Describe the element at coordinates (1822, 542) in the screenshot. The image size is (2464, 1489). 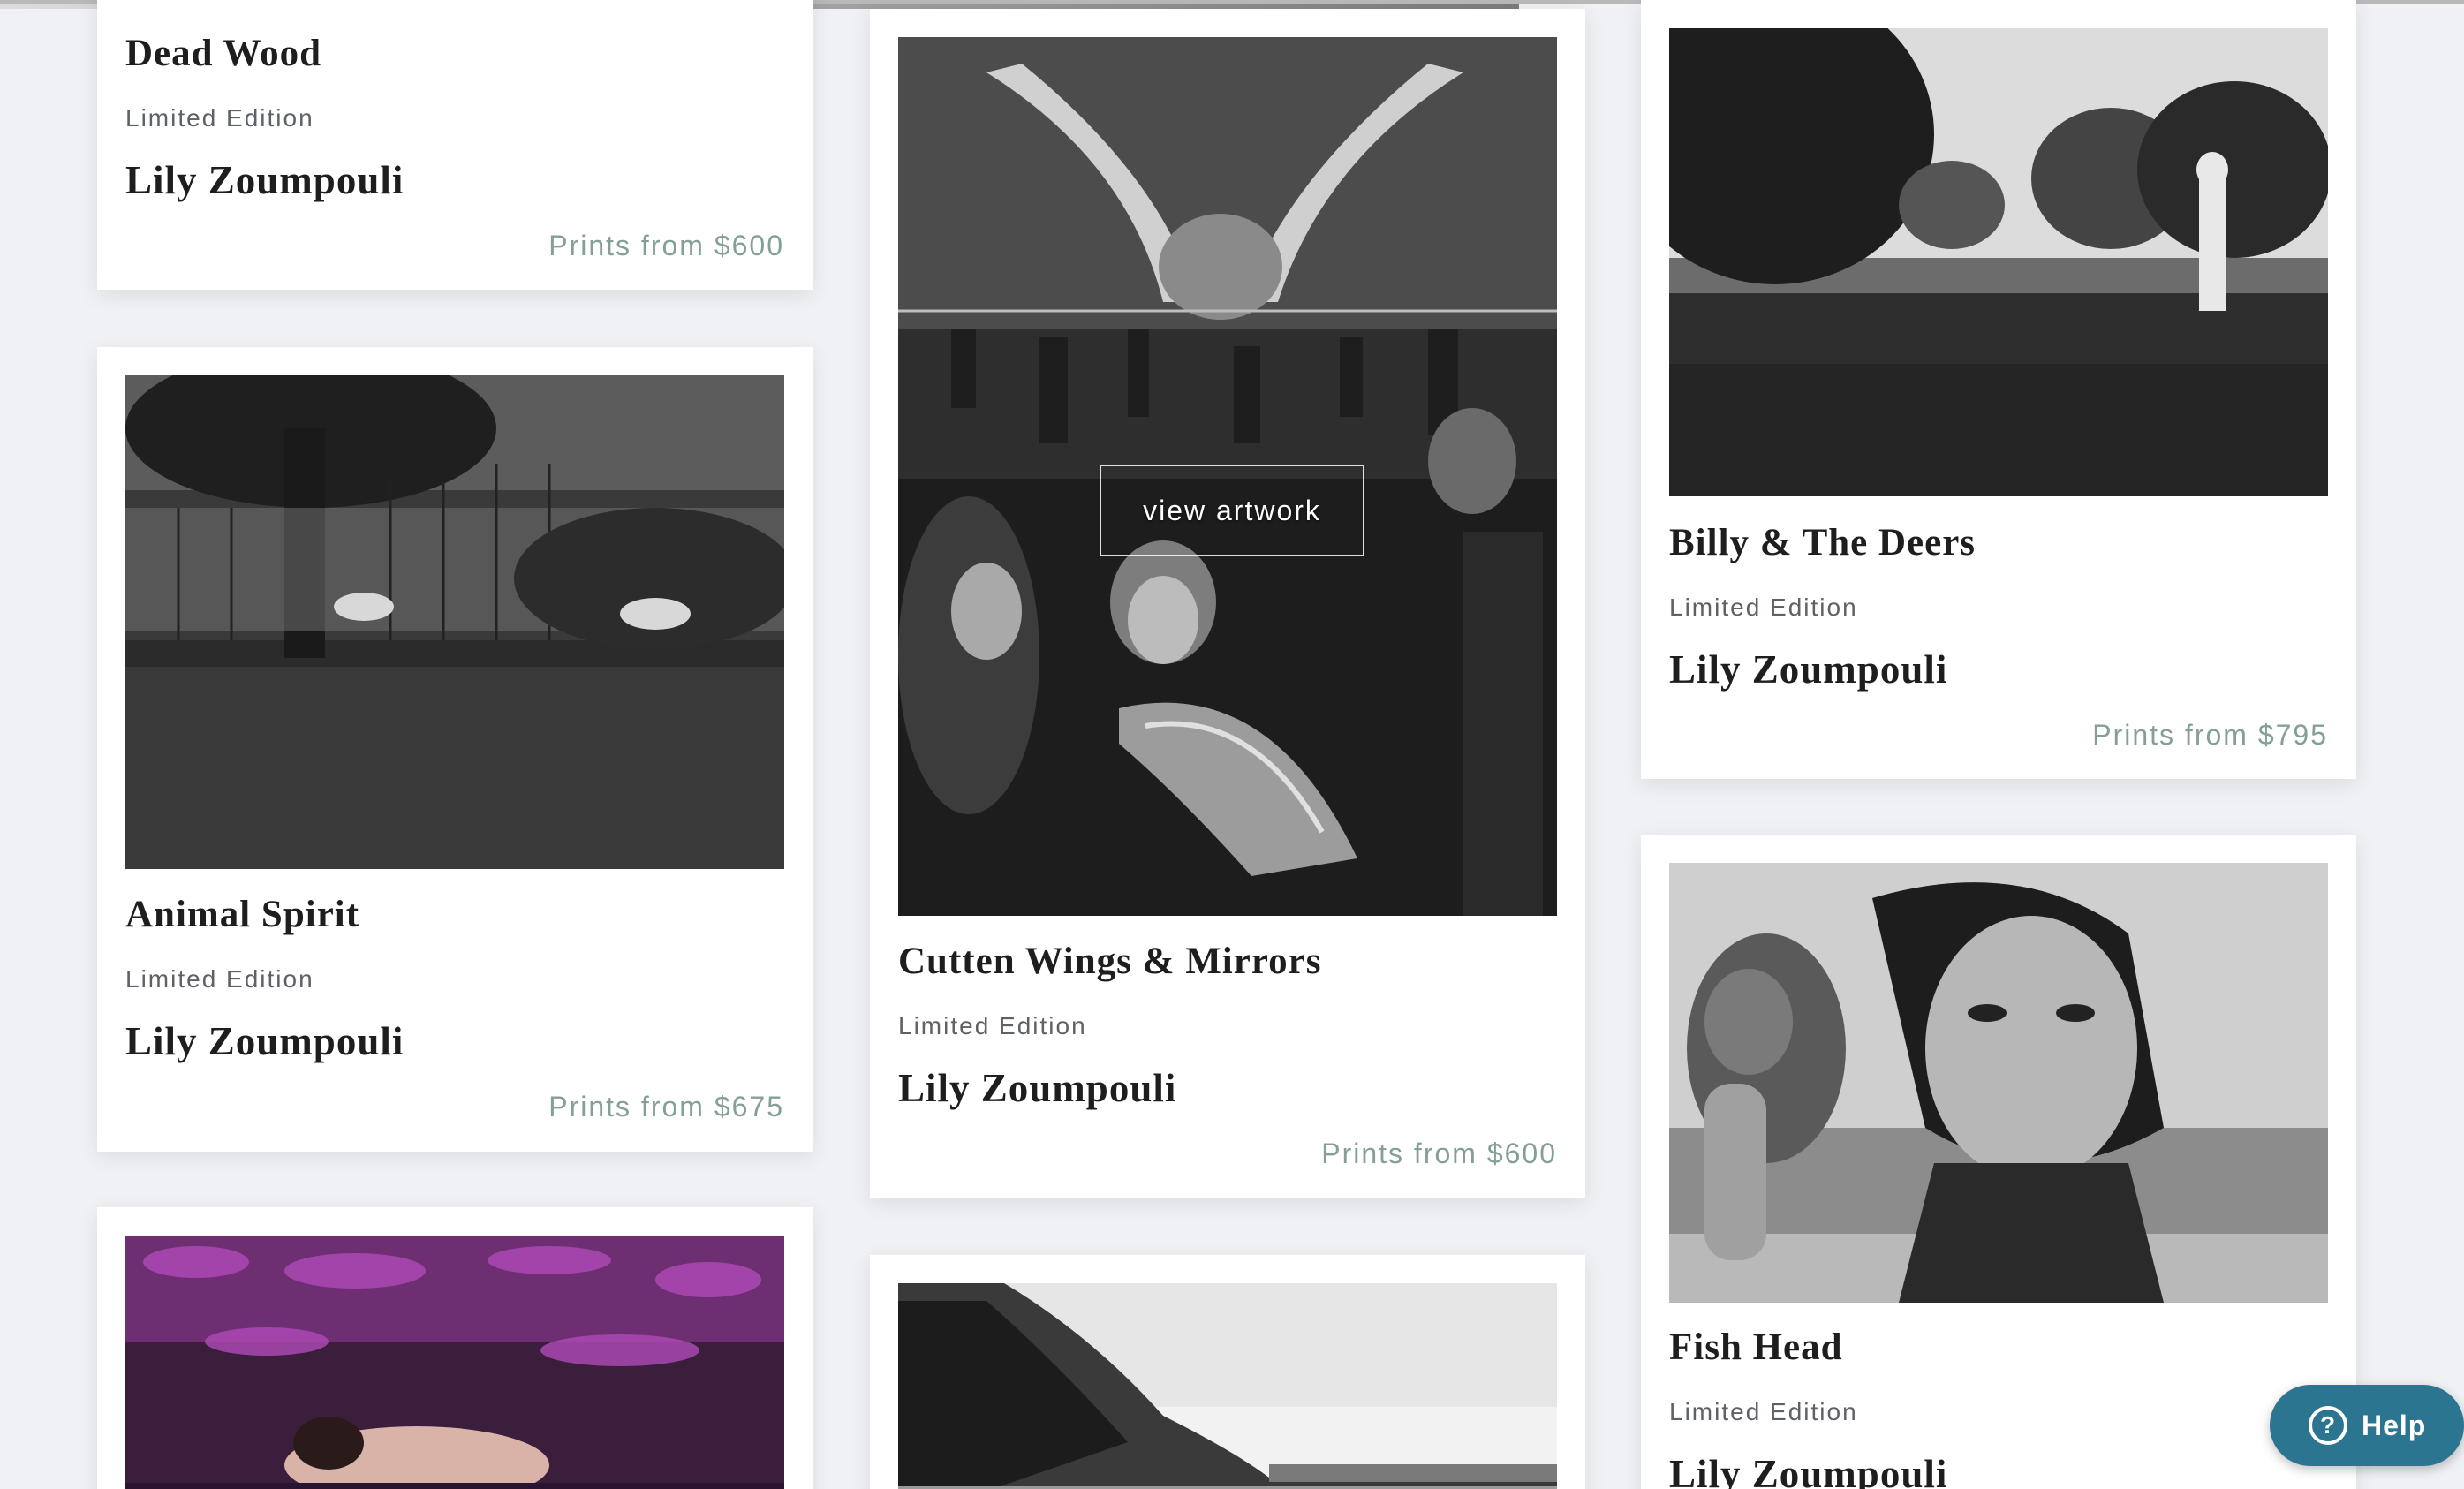
I see `artwork-title: Billy & The Deers` at that location.